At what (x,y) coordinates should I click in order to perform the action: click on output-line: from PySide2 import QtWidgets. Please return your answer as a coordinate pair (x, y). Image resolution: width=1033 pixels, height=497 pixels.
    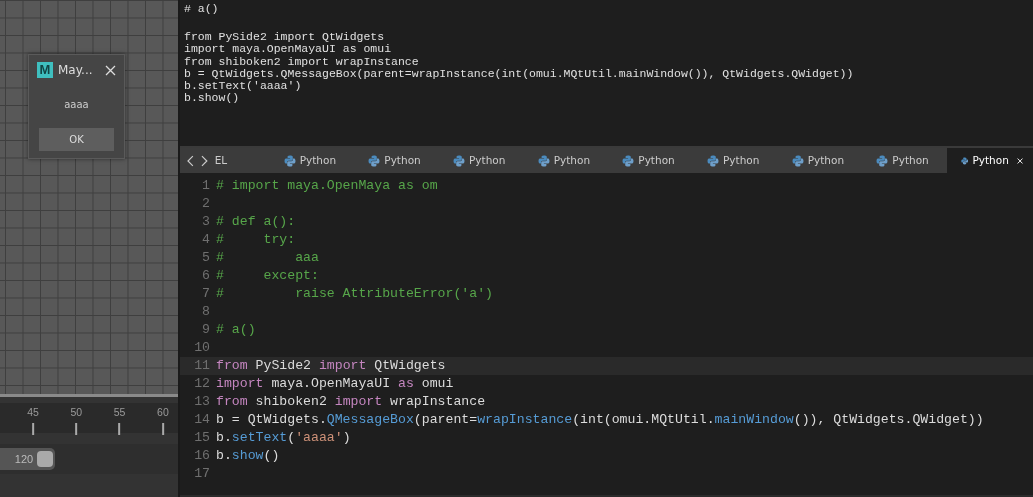
    Looking at the image, I should click on (285, 37).